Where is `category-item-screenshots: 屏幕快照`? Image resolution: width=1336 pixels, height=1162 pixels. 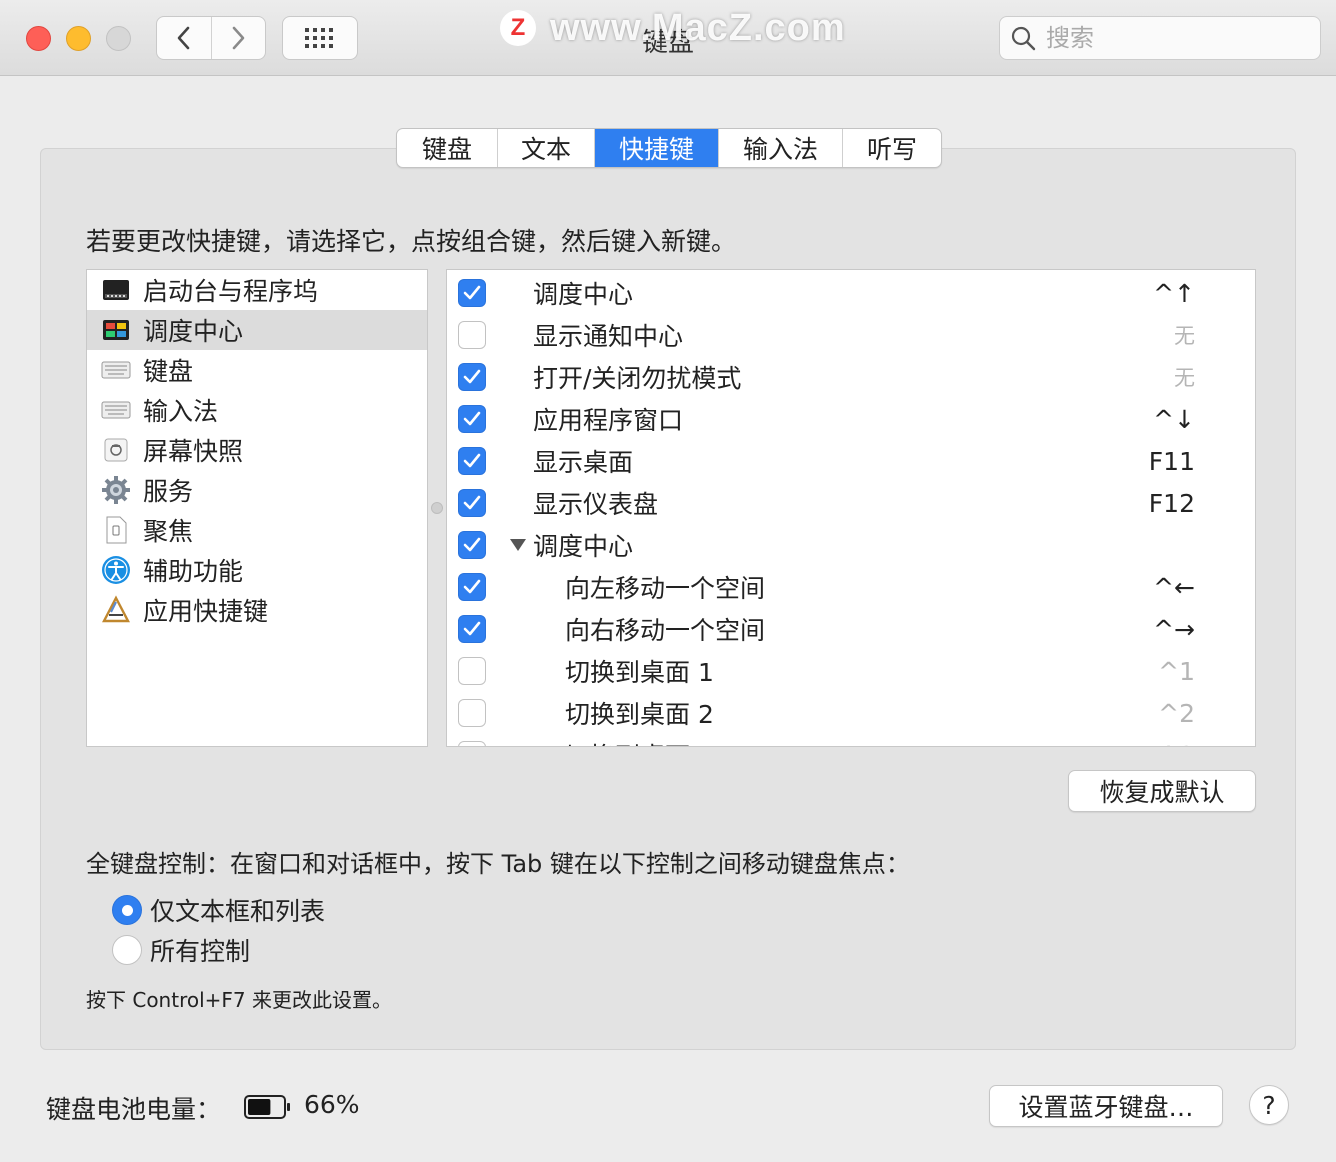
category-item-screenshots: 屏幕快照 is located at coordinates (257, 450).